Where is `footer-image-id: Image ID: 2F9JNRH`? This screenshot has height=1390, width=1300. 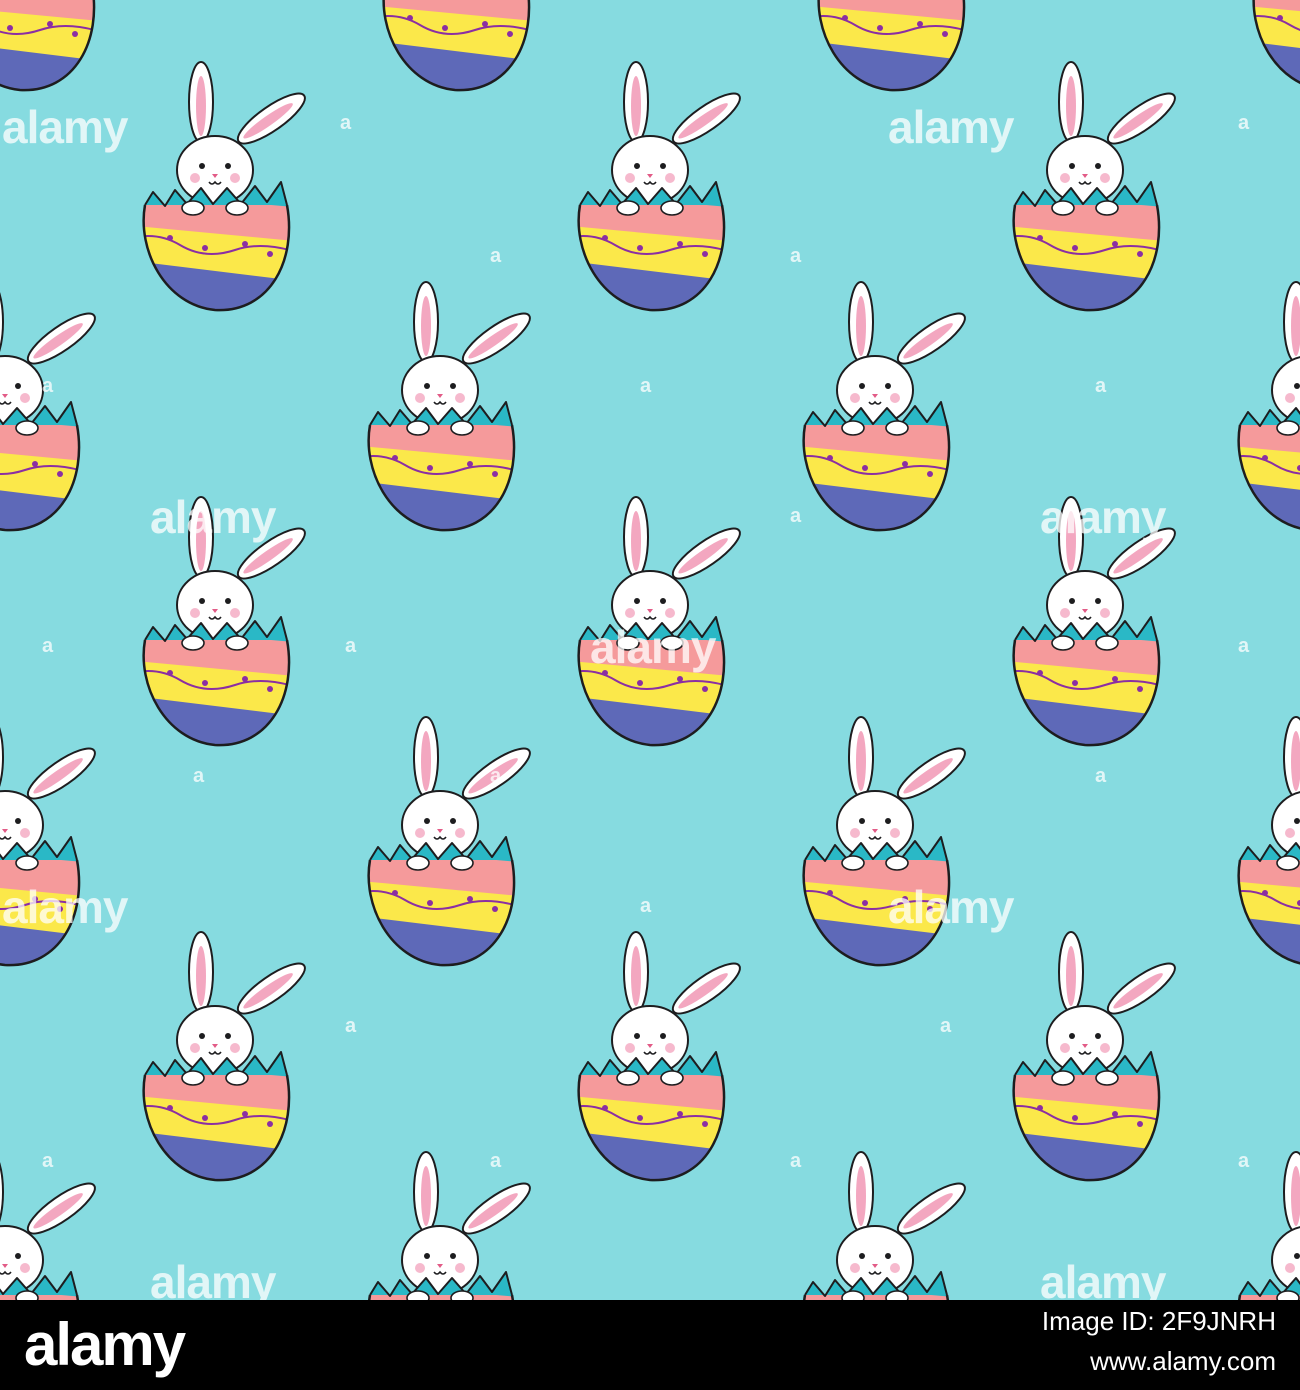
footer-image-id: Image ID: 2F9JNRH is located at coordinates (1158, 1321).